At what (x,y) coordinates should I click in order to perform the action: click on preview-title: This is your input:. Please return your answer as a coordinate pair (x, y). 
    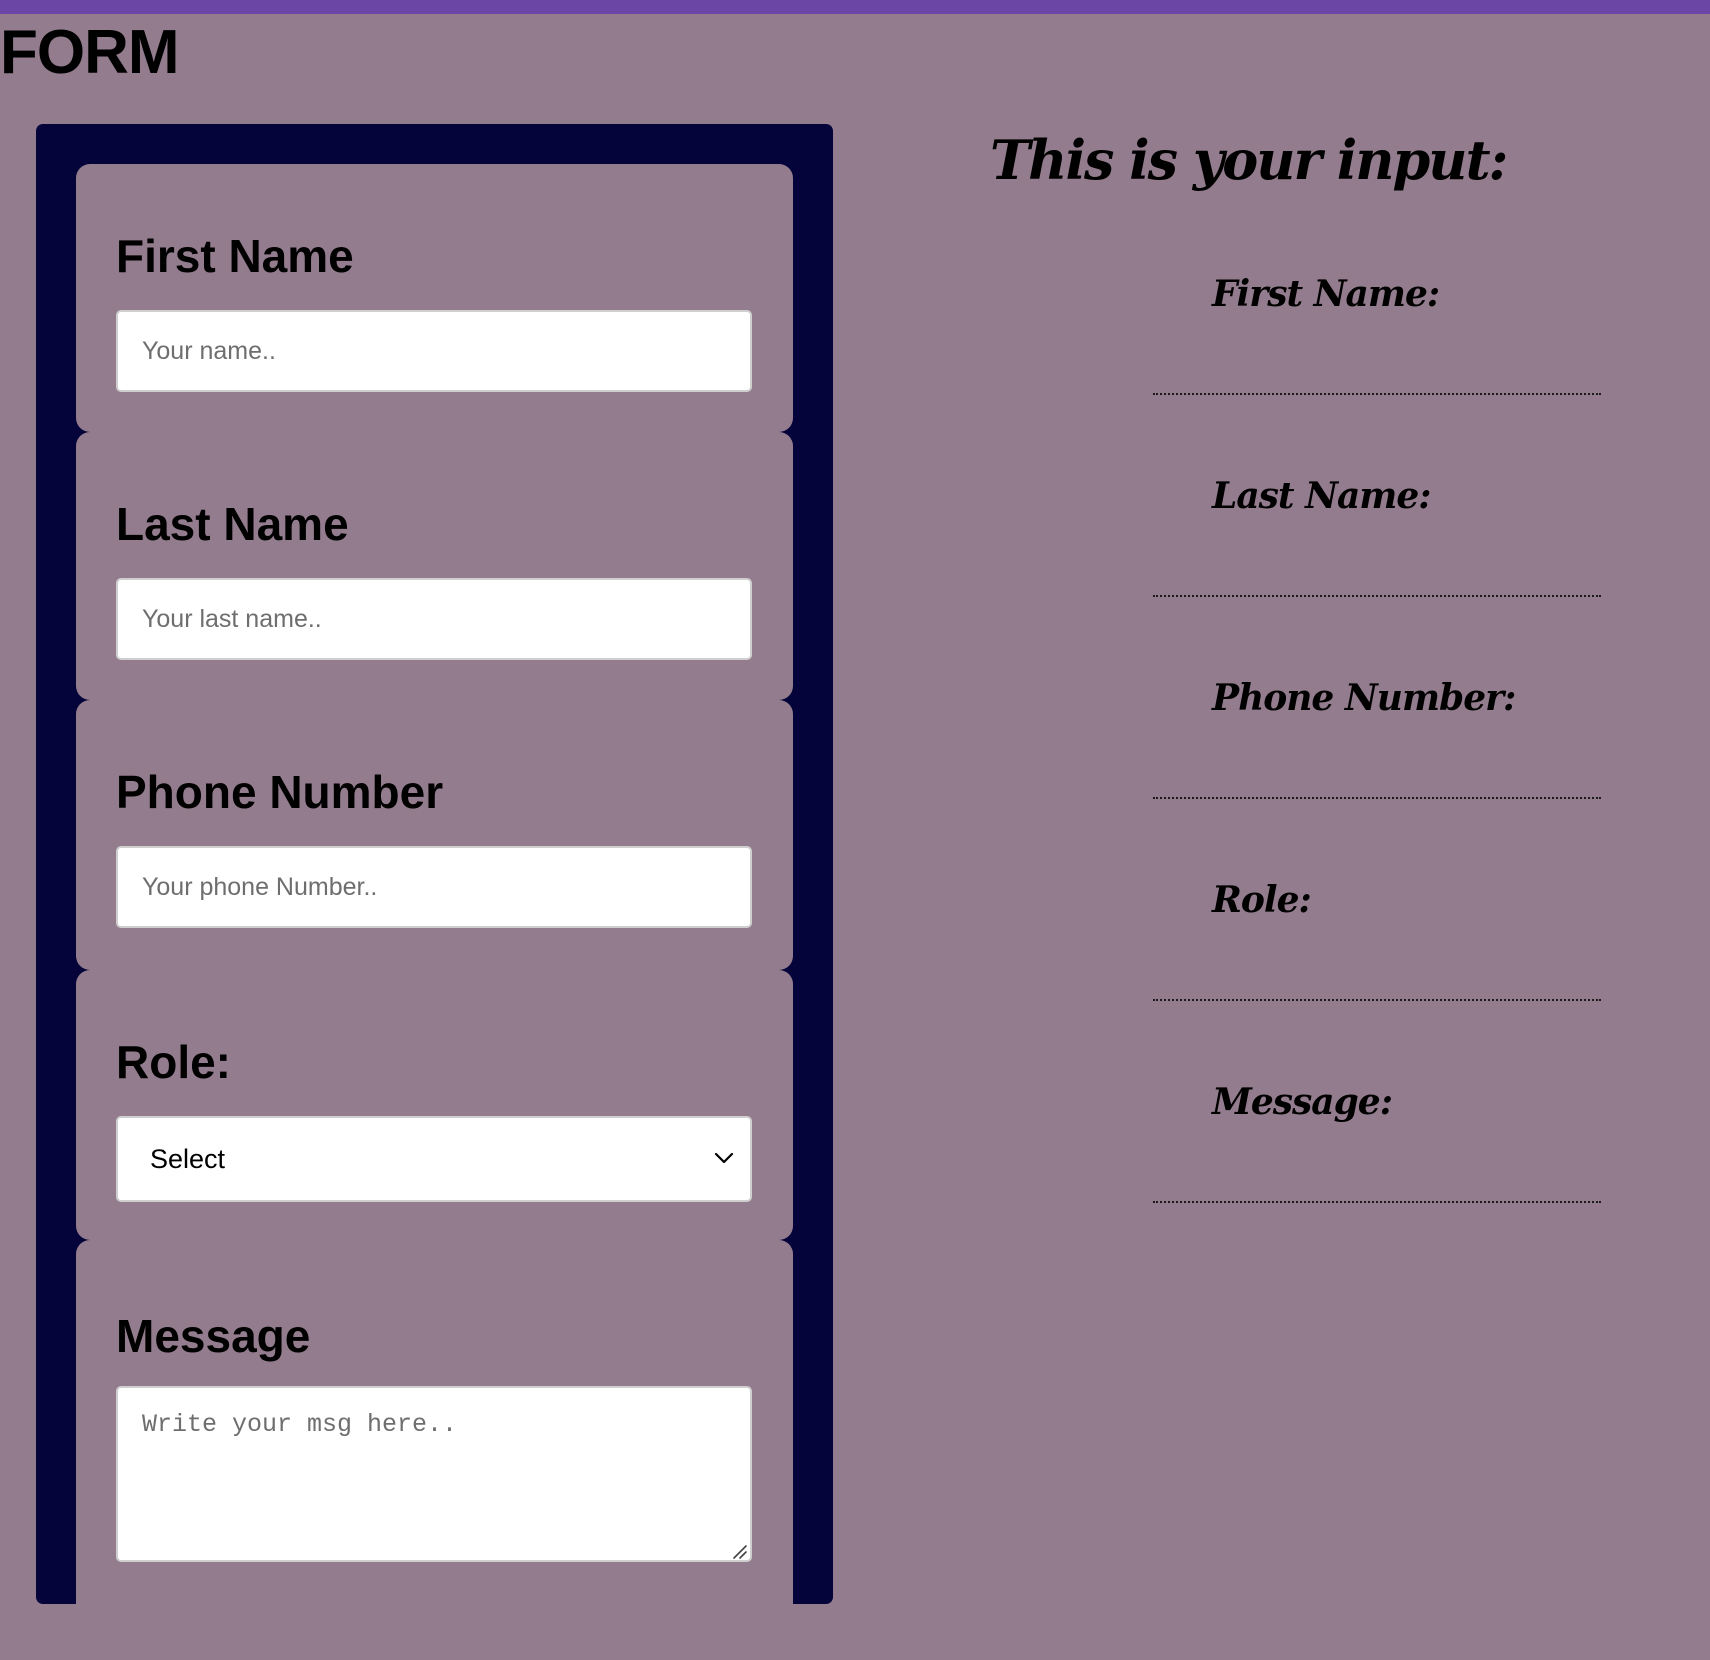
    Looking at the image, I should click on (1249, 160).